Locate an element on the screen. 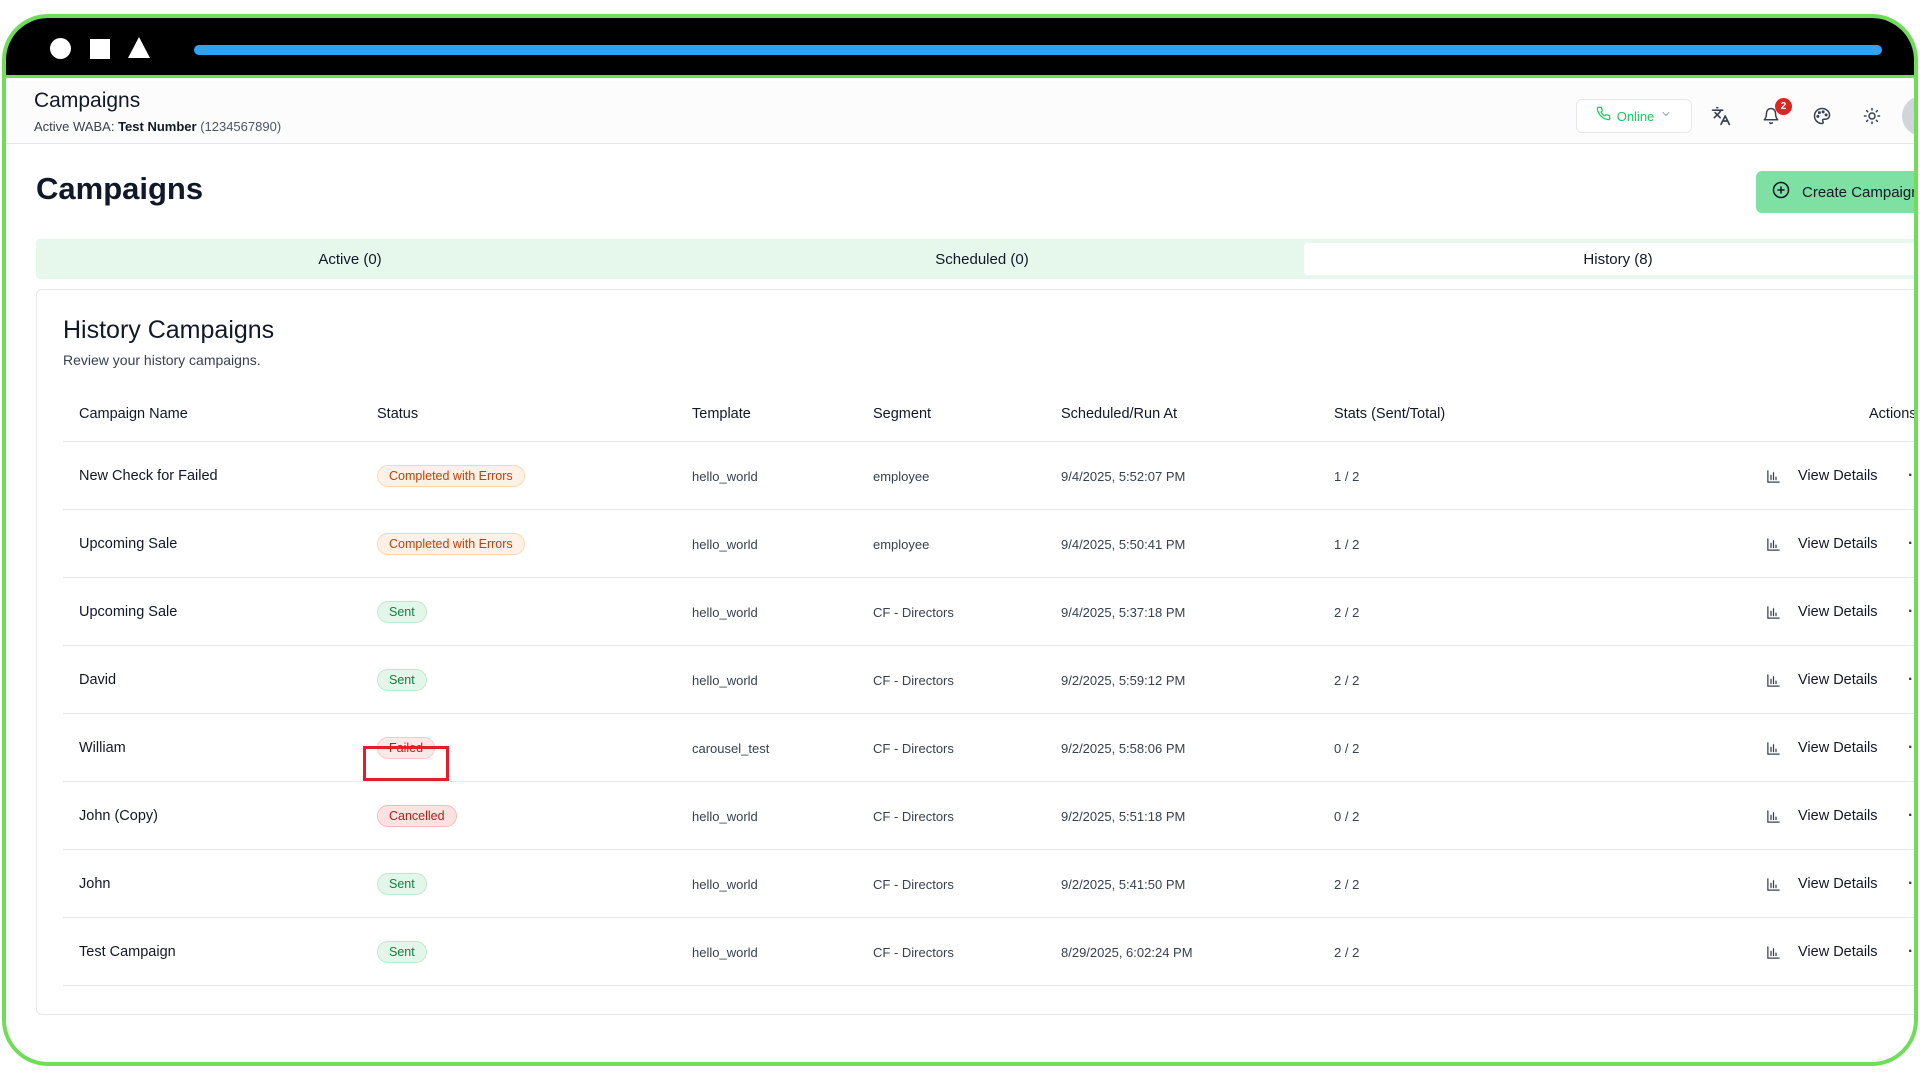 The width and height of the screenshot is (1920, 1080). status-dropdown: Online is located at coordinates (1634, 116).